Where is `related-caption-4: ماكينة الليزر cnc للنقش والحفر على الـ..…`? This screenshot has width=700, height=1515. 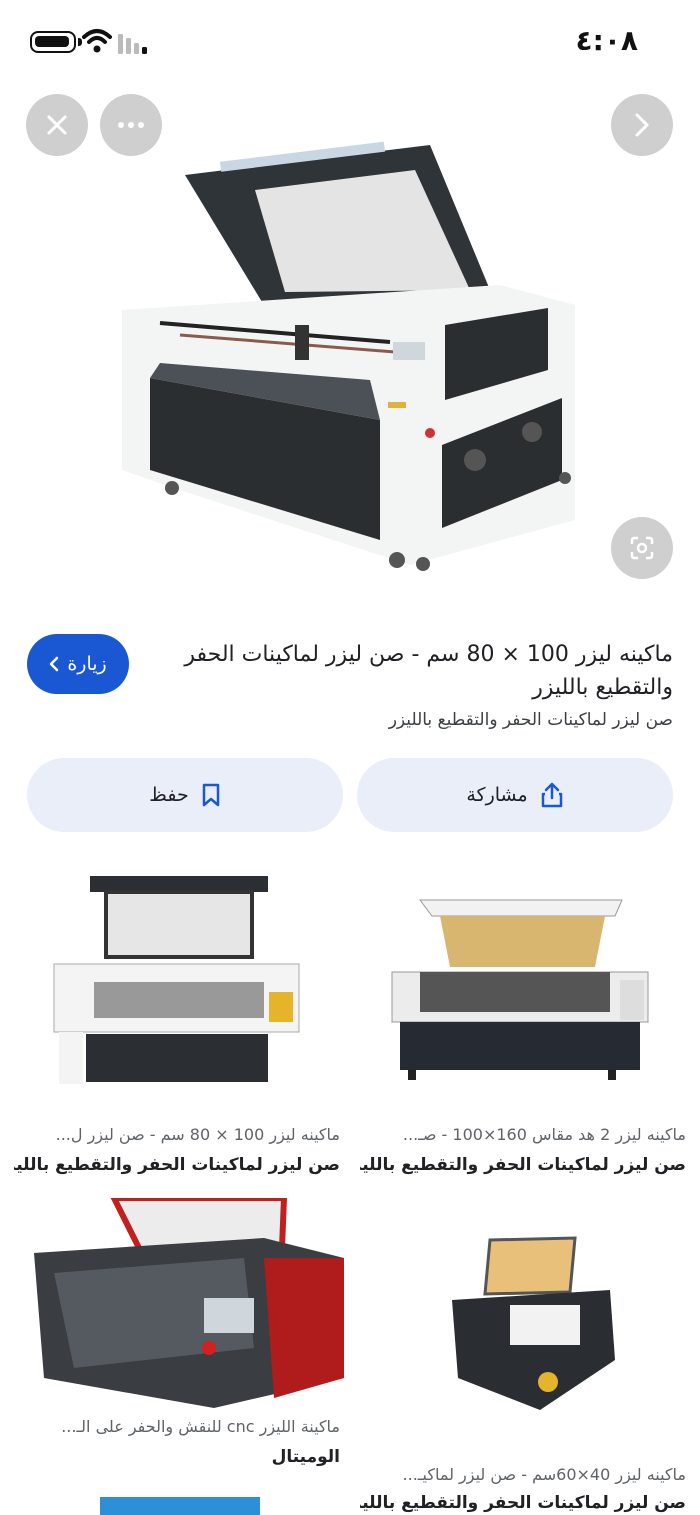
related-caption-4: ماكينة الليزر cnc للنقش والحفر على الـ..… is located at coordinates (177, 1426).